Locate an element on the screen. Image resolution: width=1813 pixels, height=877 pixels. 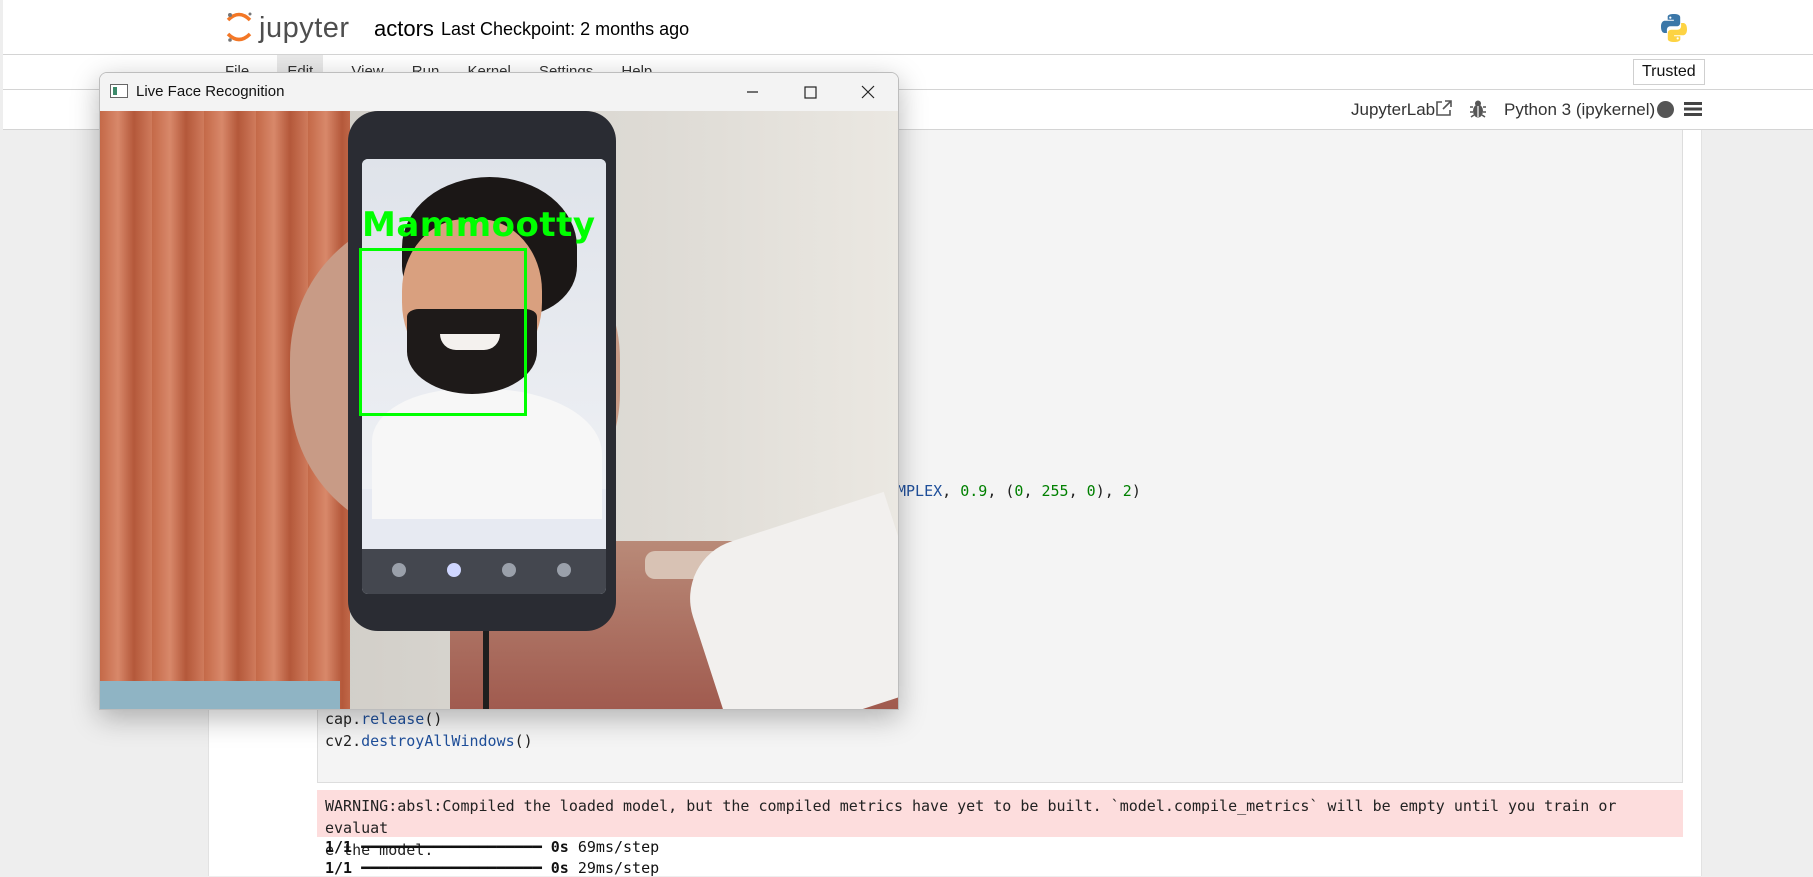
minimize-icon is located at coordinates (752, 92).